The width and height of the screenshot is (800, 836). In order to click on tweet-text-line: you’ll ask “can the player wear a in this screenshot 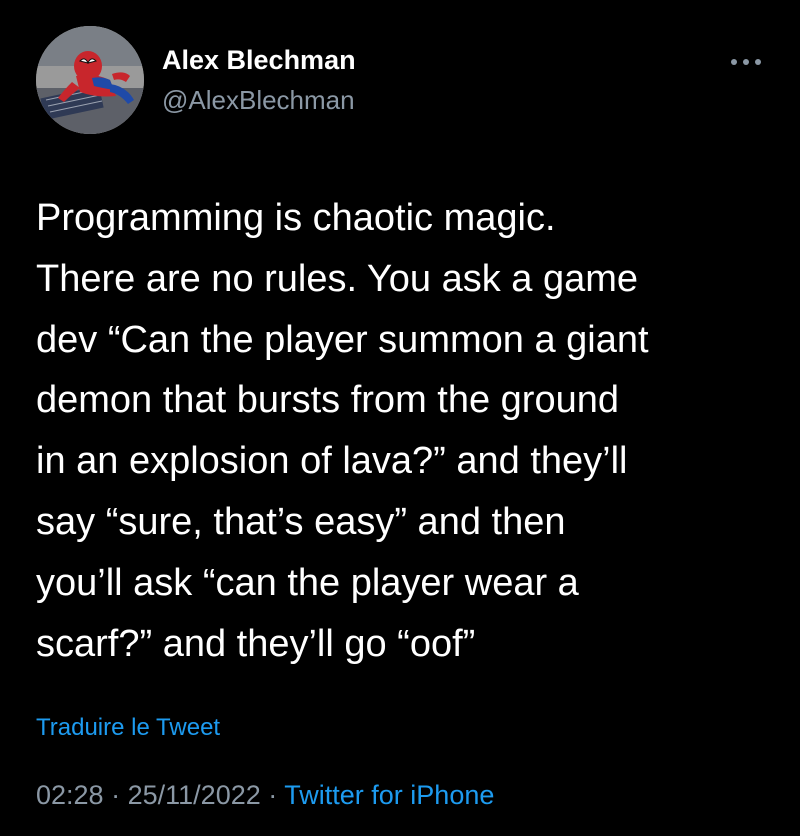, I will do `click(307, 582)`.